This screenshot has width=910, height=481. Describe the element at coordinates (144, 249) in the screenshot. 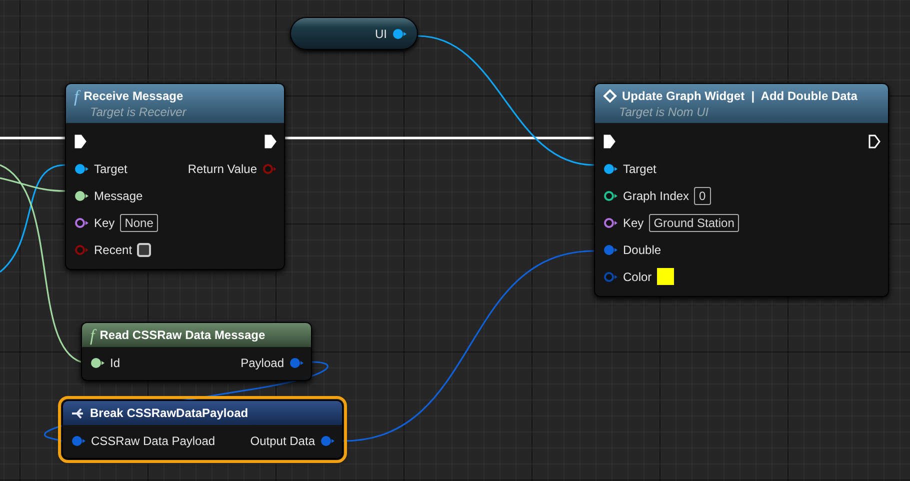

I see `checkbox` at that location.